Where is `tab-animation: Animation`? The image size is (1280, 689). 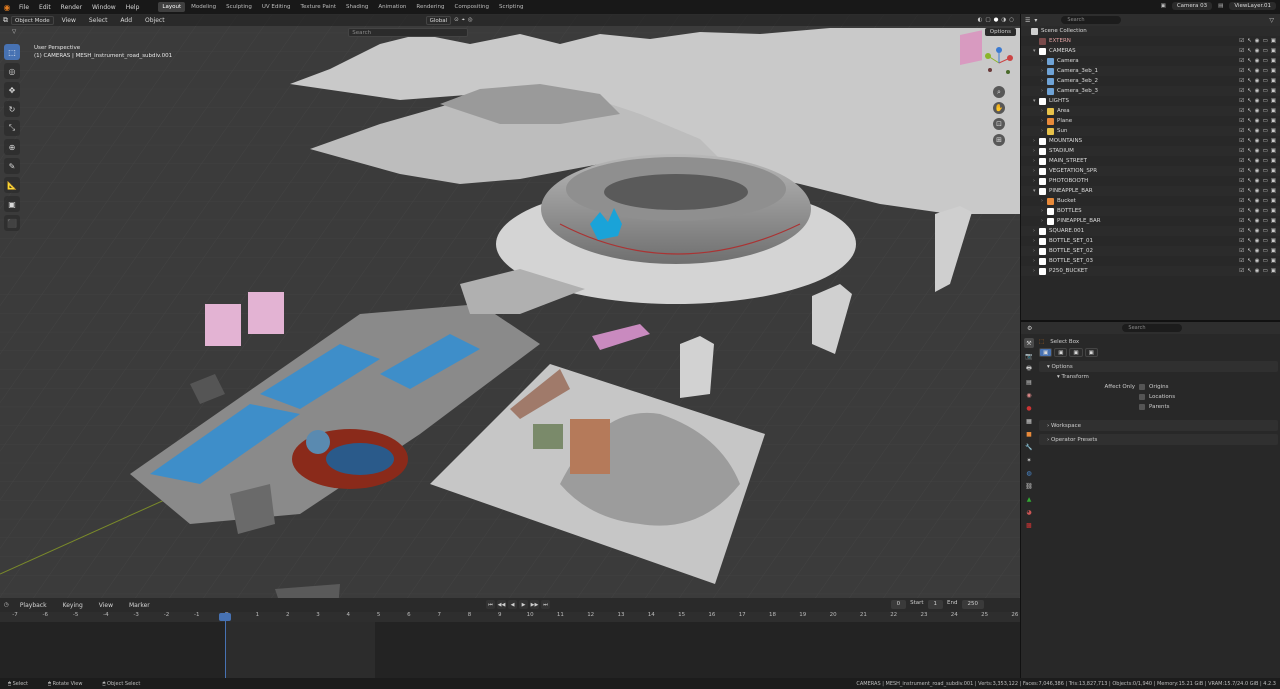 tab-animation: Animation is located at coordinates (392, 7).